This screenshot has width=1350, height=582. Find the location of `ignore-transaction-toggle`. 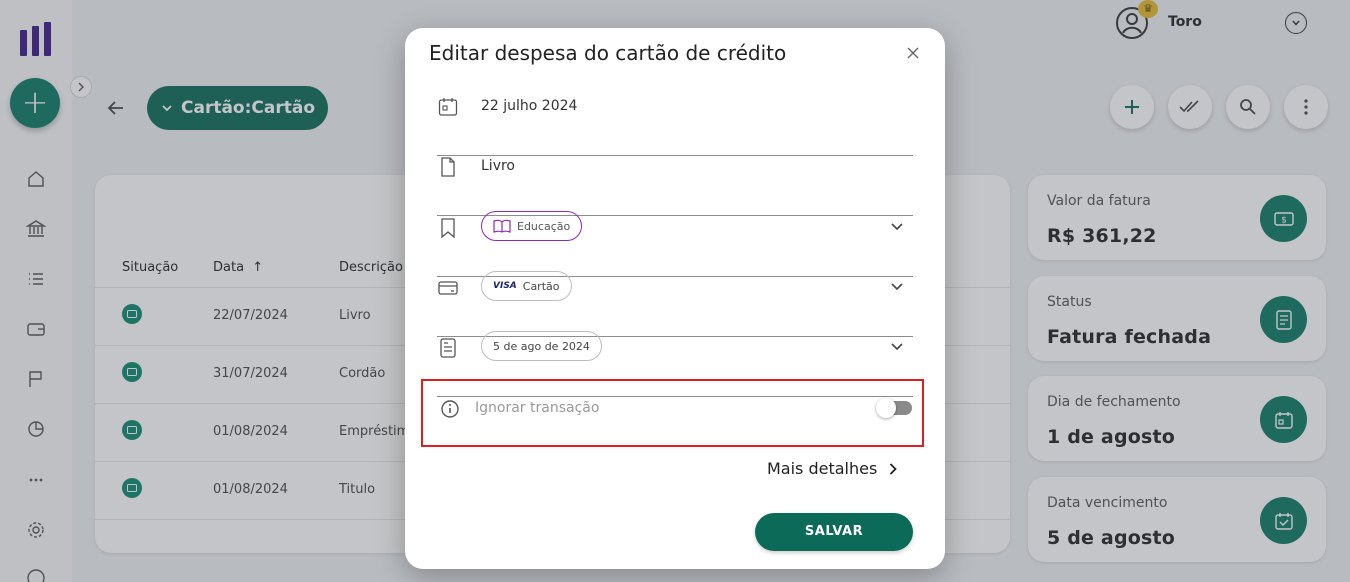

ignore-transaction-toggle is located at coordinates (894, 408).